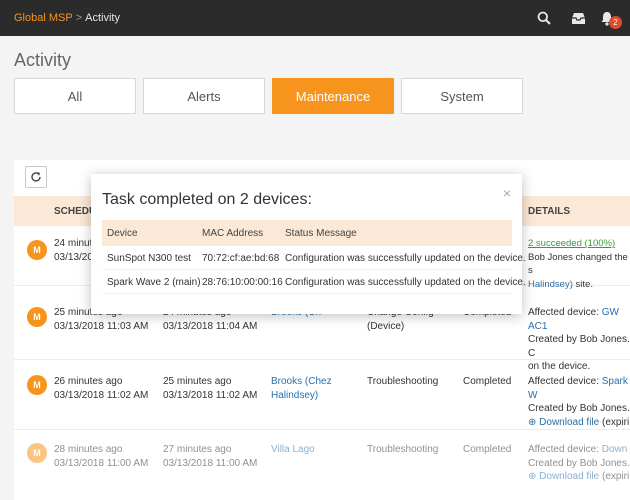 The image size is (630, 500). I want to click on completed-date: 03/13/2018 11:00 AM, so click(210, 463).